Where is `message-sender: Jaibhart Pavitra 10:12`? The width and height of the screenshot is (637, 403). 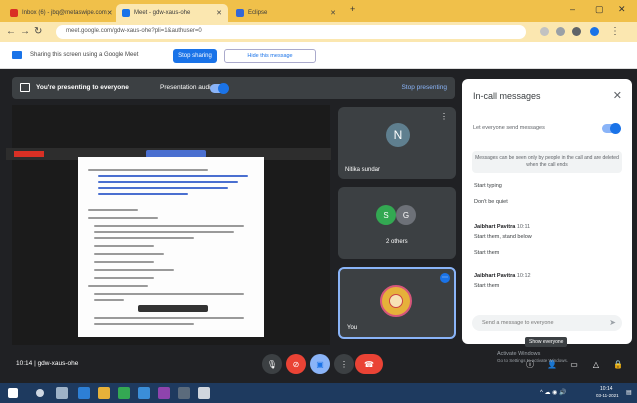 message-sender: Jaibhart Pavitra 10:12 is located at coordinates (502, 276).